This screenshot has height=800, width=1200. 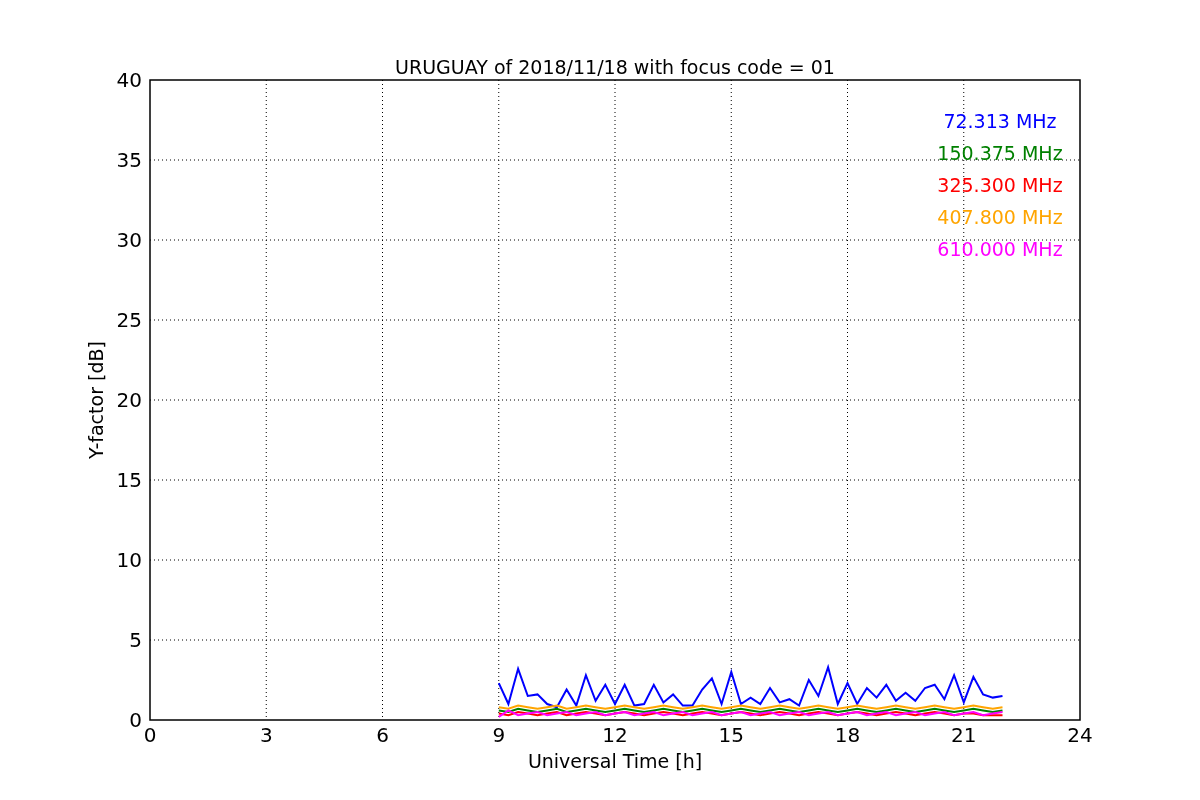 What do you see at coordinates (615, 735) in the screenshot?
I see `x-tick-label: 12` at bounding box center [615, 735].